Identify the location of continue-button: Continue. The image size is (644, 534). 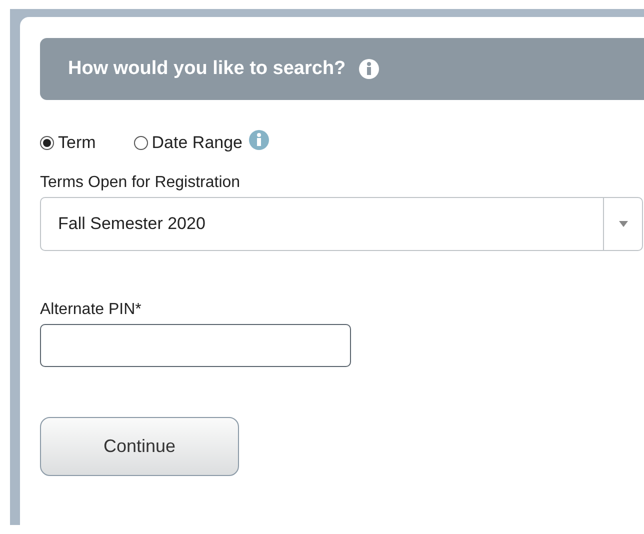
(139, 446).